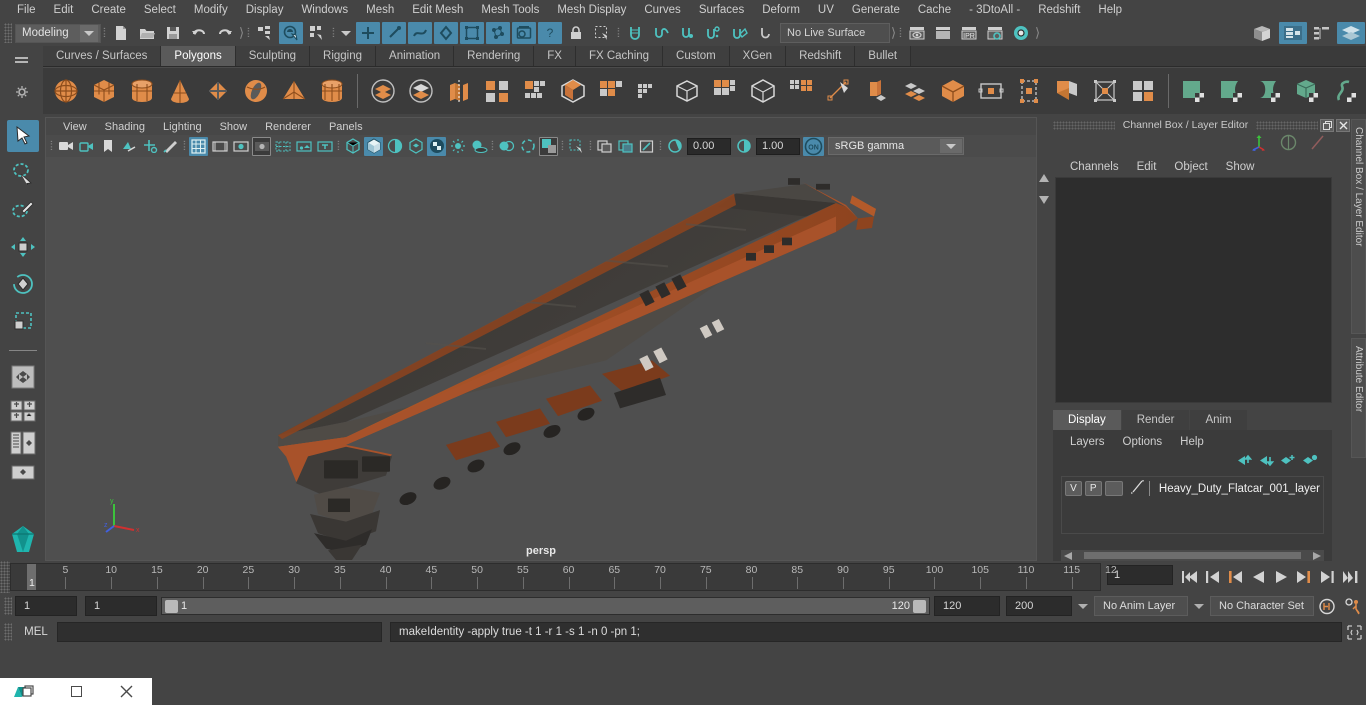 Image resolution: width=1366 pixels, height=705 pixels. I want to click on uv-planar-map-icon, so click(1194, 91).